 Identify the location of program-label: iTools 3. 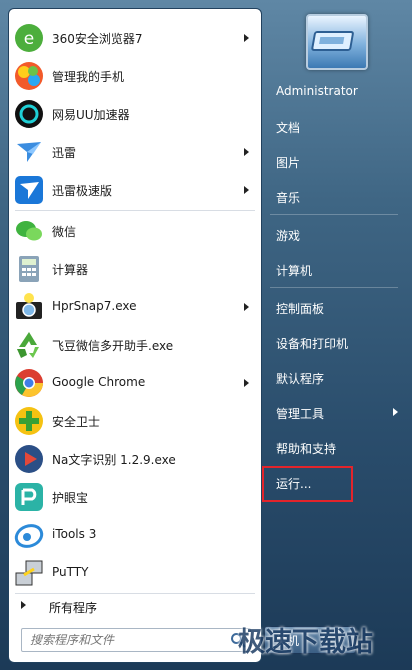
(74, 534).